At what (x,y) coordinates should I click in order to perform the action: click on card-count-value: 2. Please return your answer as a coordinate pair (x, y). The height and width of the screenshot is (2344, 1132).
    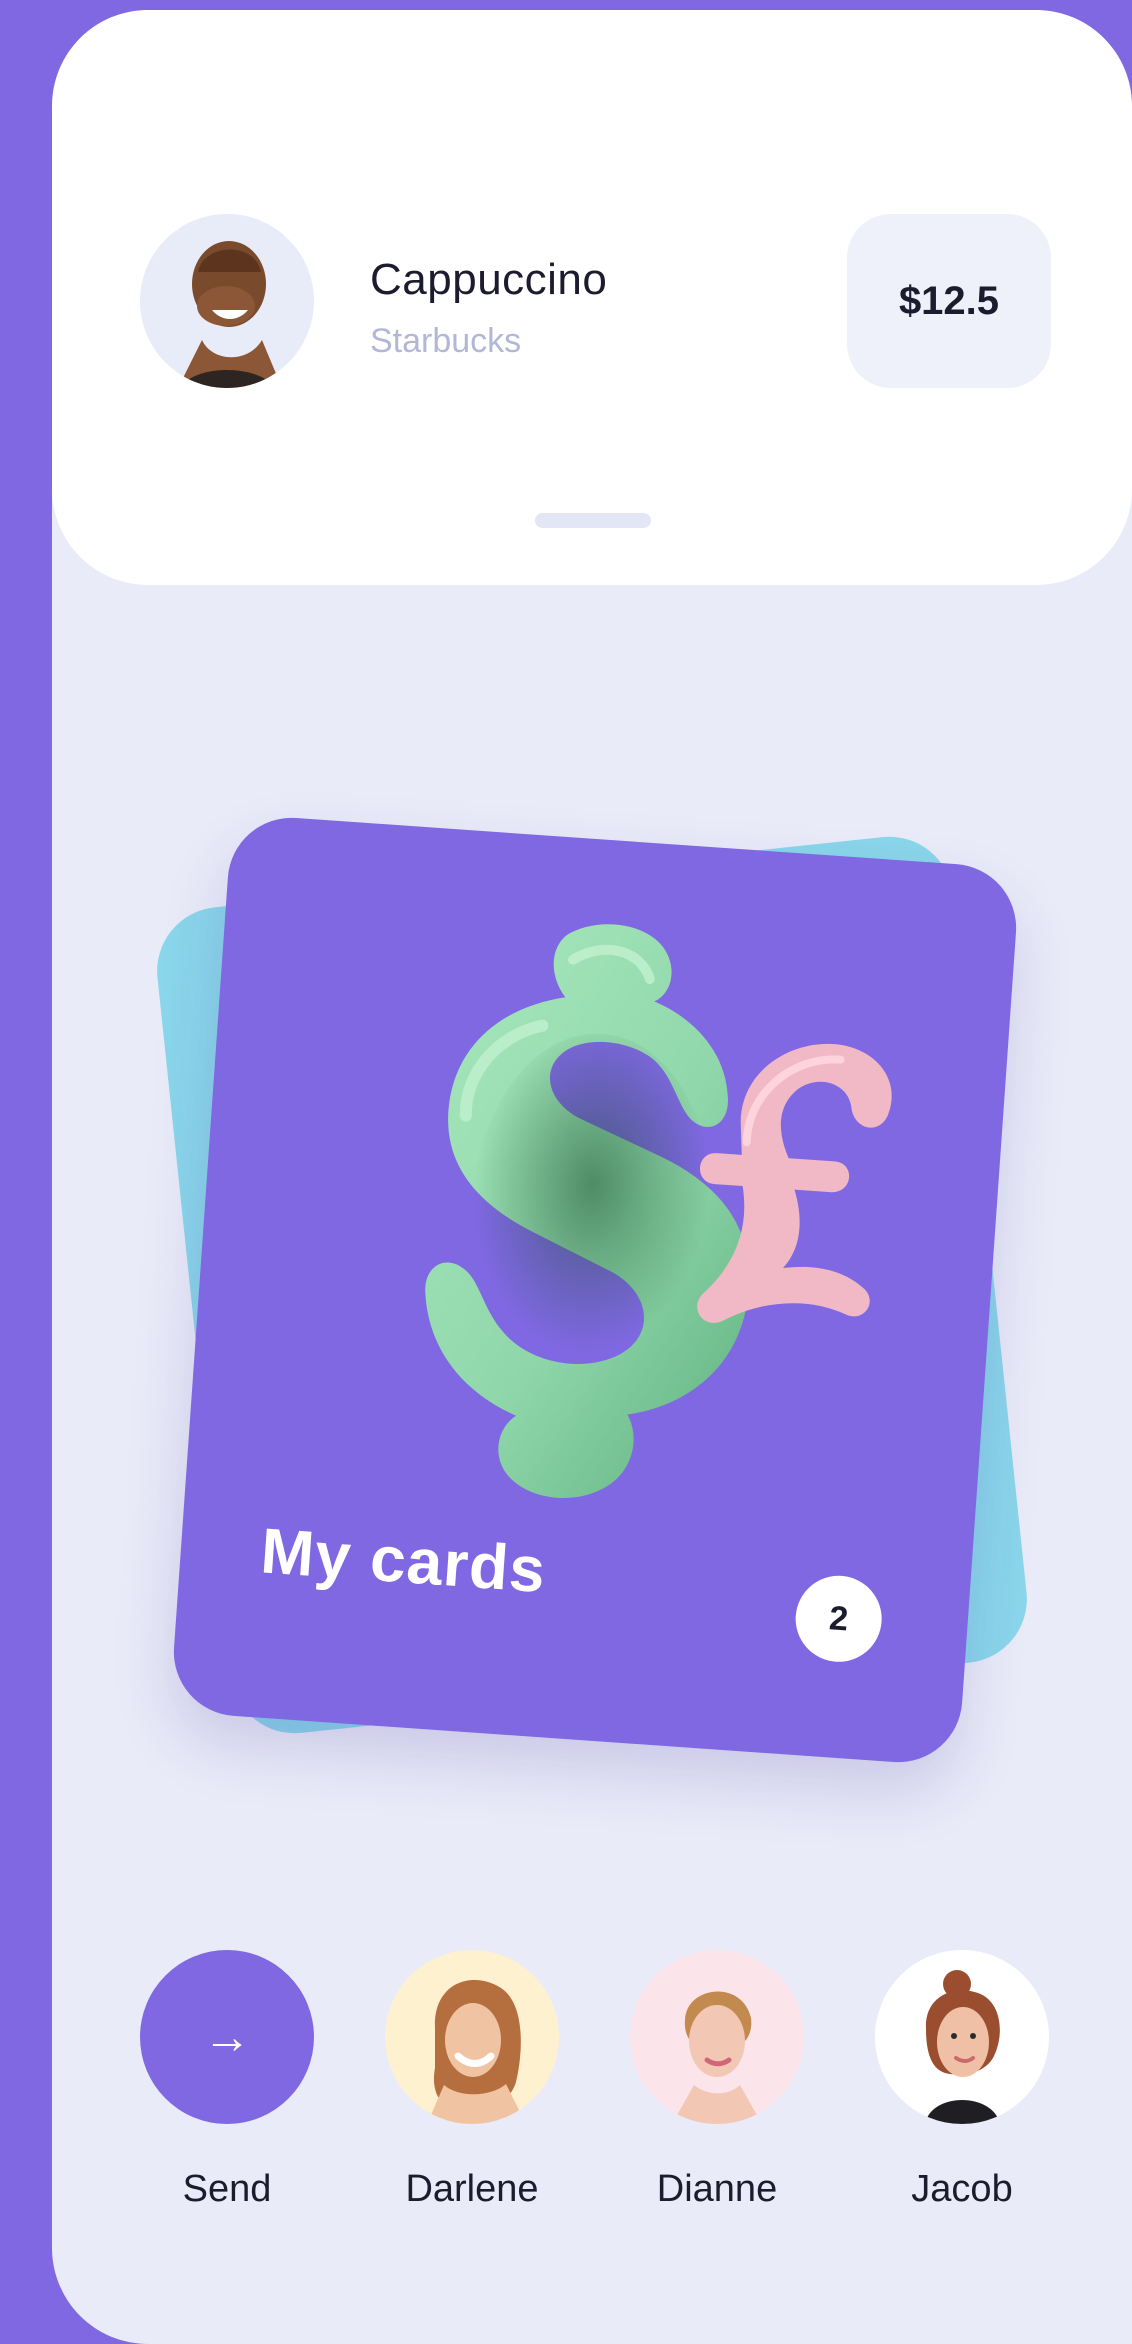
    Looking at the image, I should click on (838, 1618).